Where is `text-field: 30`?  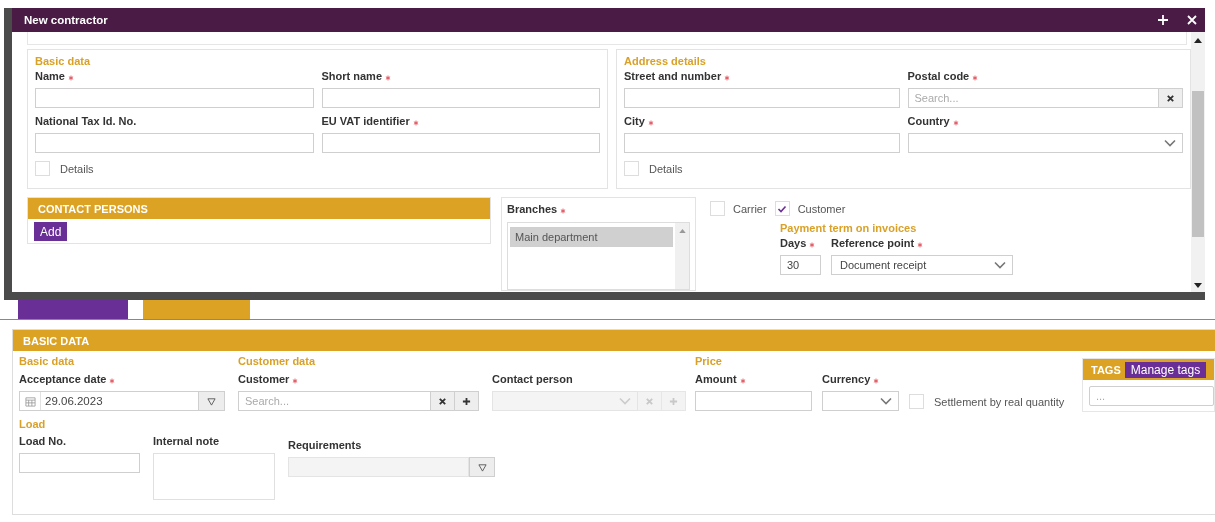 text-field: 30 is located at coordinates (800, 265).